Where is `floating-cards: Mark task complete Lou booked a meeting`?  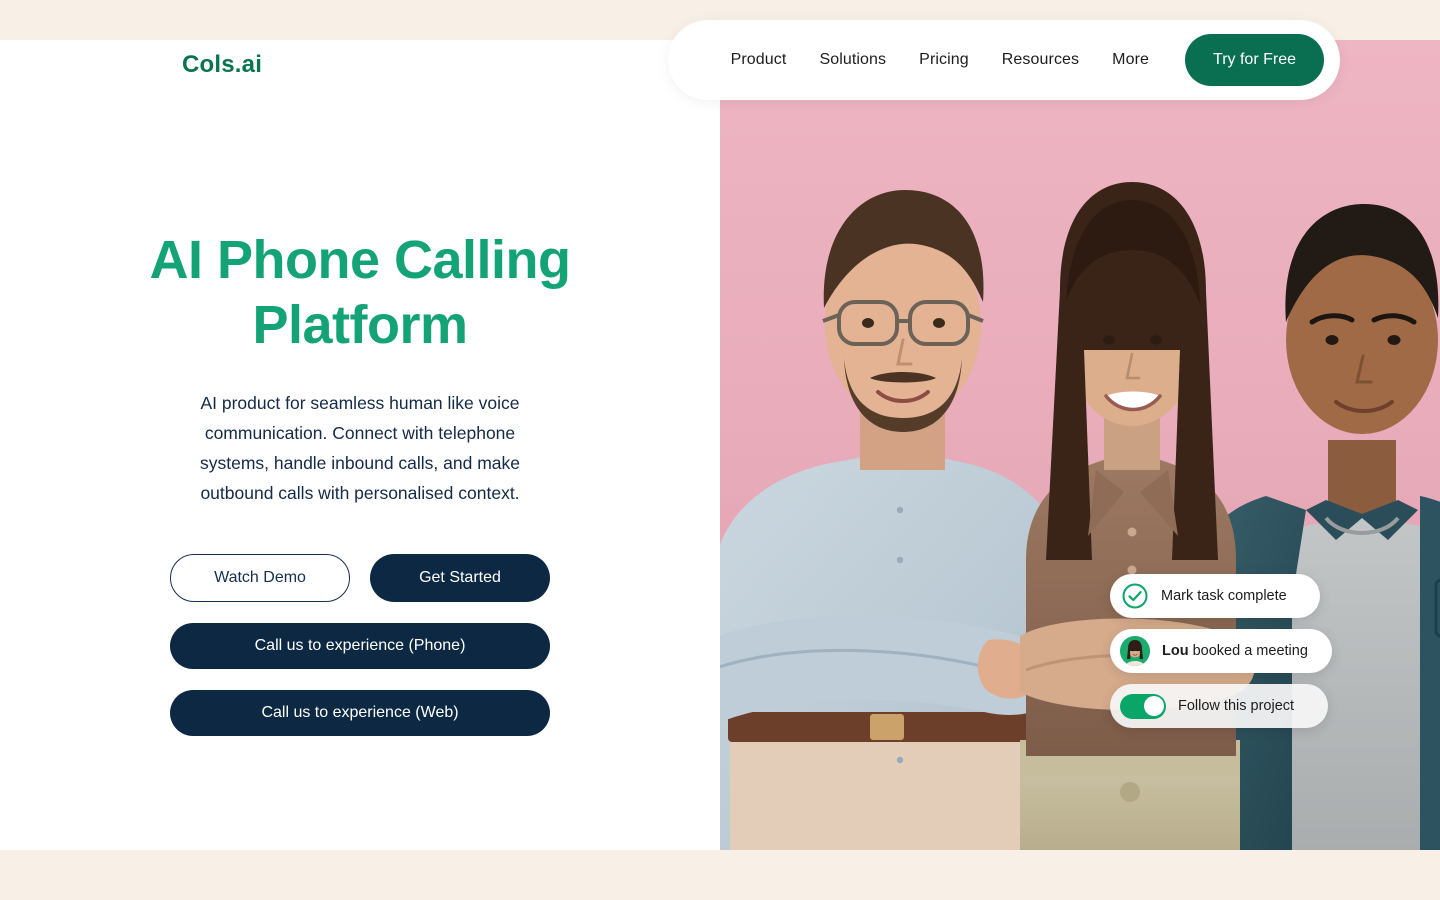 floating-cards: Mark task complete Lou booked a meeting is located at coordinates (1221, 651).